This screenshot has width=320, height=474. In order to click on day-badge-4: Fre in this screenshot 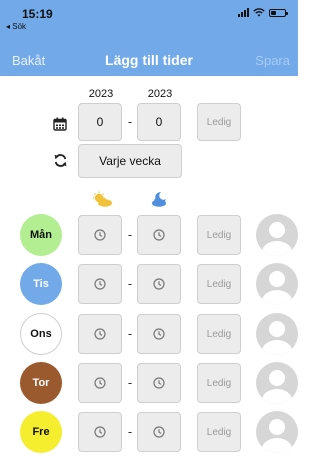, I will do `click(41, 432)`.